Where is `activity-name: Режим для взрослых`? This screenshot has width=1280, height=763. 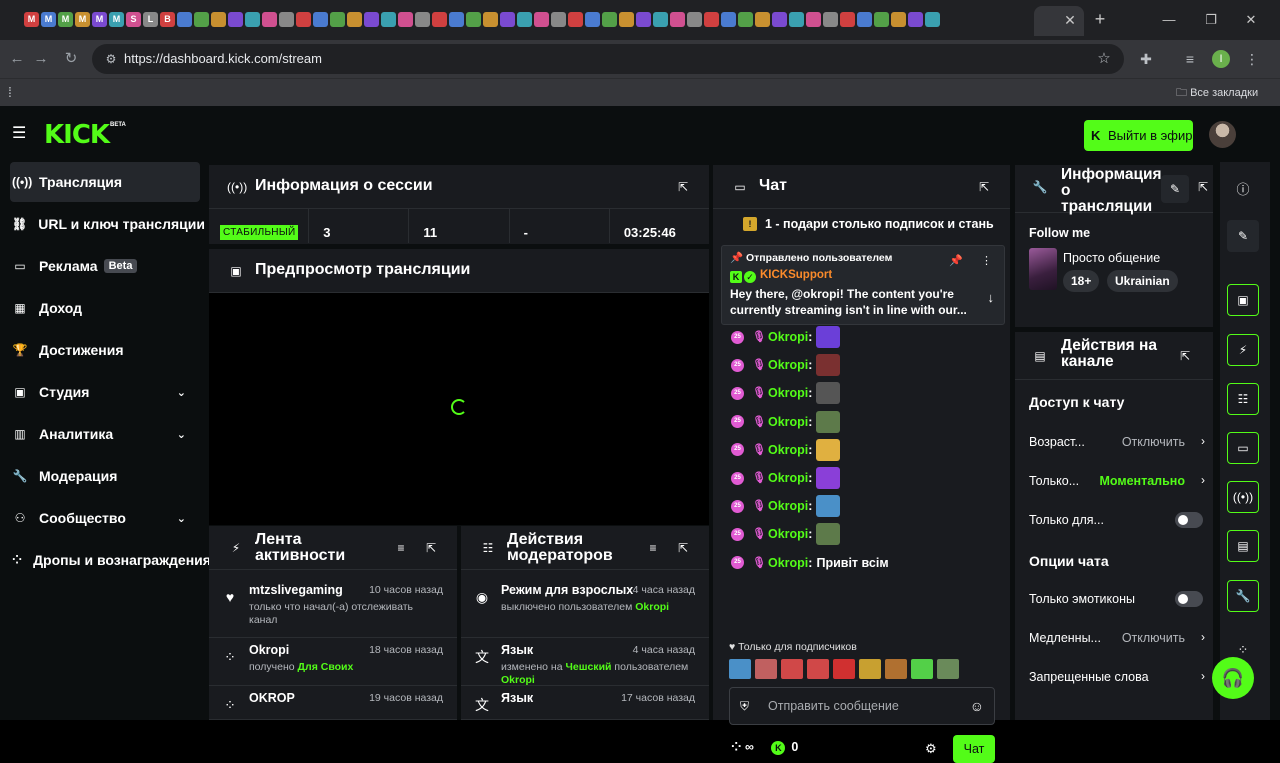
activity-name: Режим для взрослых is located at coordinates (567, 590).